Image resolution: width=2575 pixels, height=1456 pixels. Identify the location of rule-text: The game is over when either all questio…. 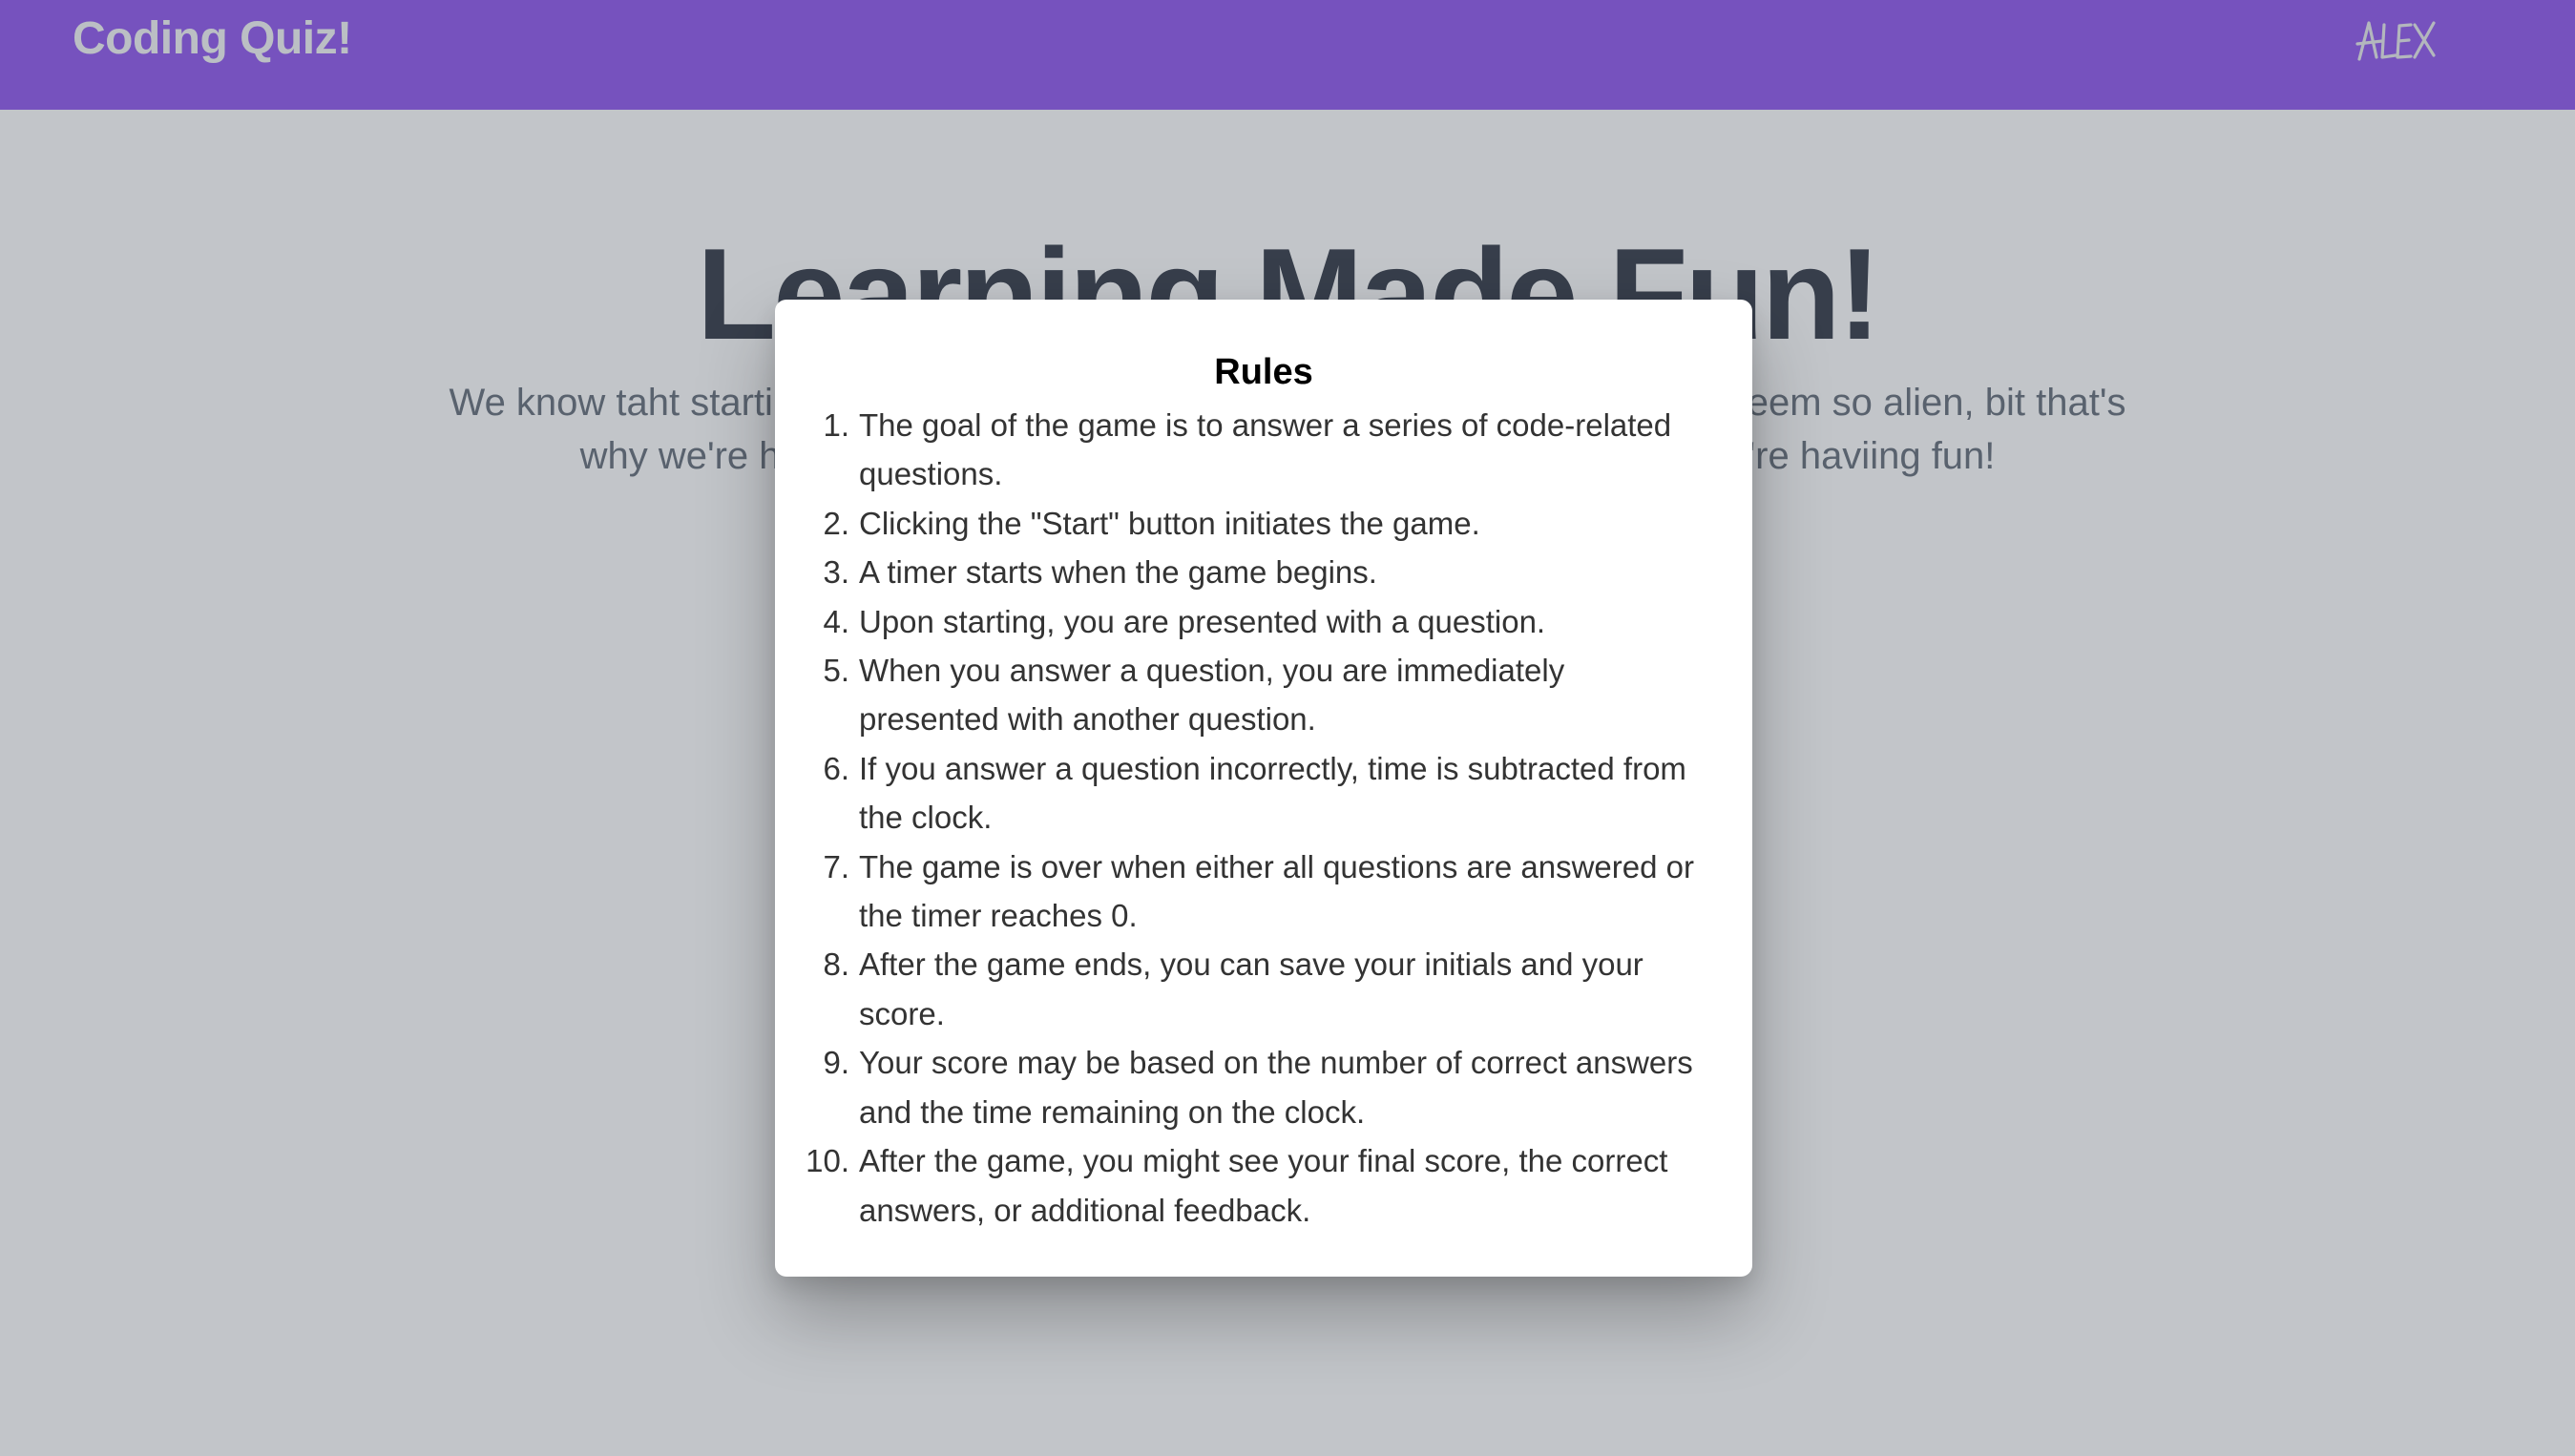
(1276, 891).